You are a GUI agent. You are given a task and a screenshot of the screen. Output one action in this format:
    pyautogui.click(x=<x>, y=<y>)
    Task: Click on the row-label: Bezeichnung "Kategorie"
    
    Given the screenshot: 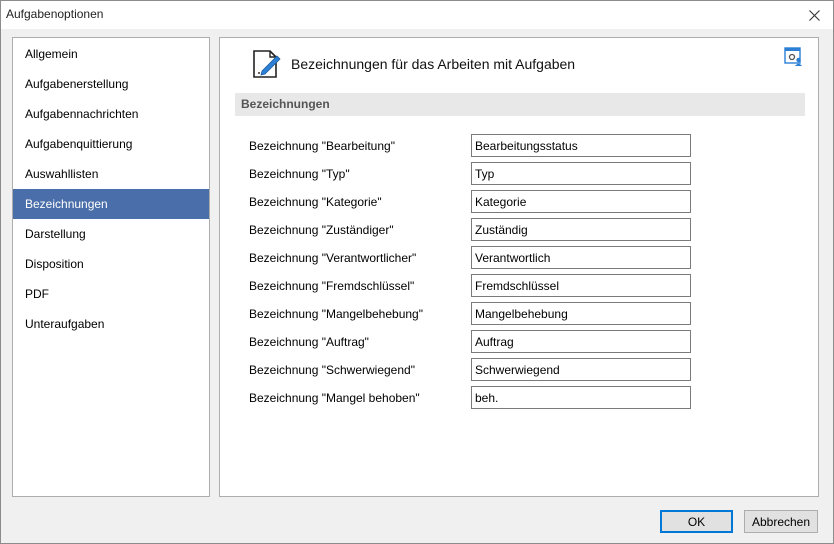 What is the action you would take?
    pyautogui.click(x=315, y=202)
    